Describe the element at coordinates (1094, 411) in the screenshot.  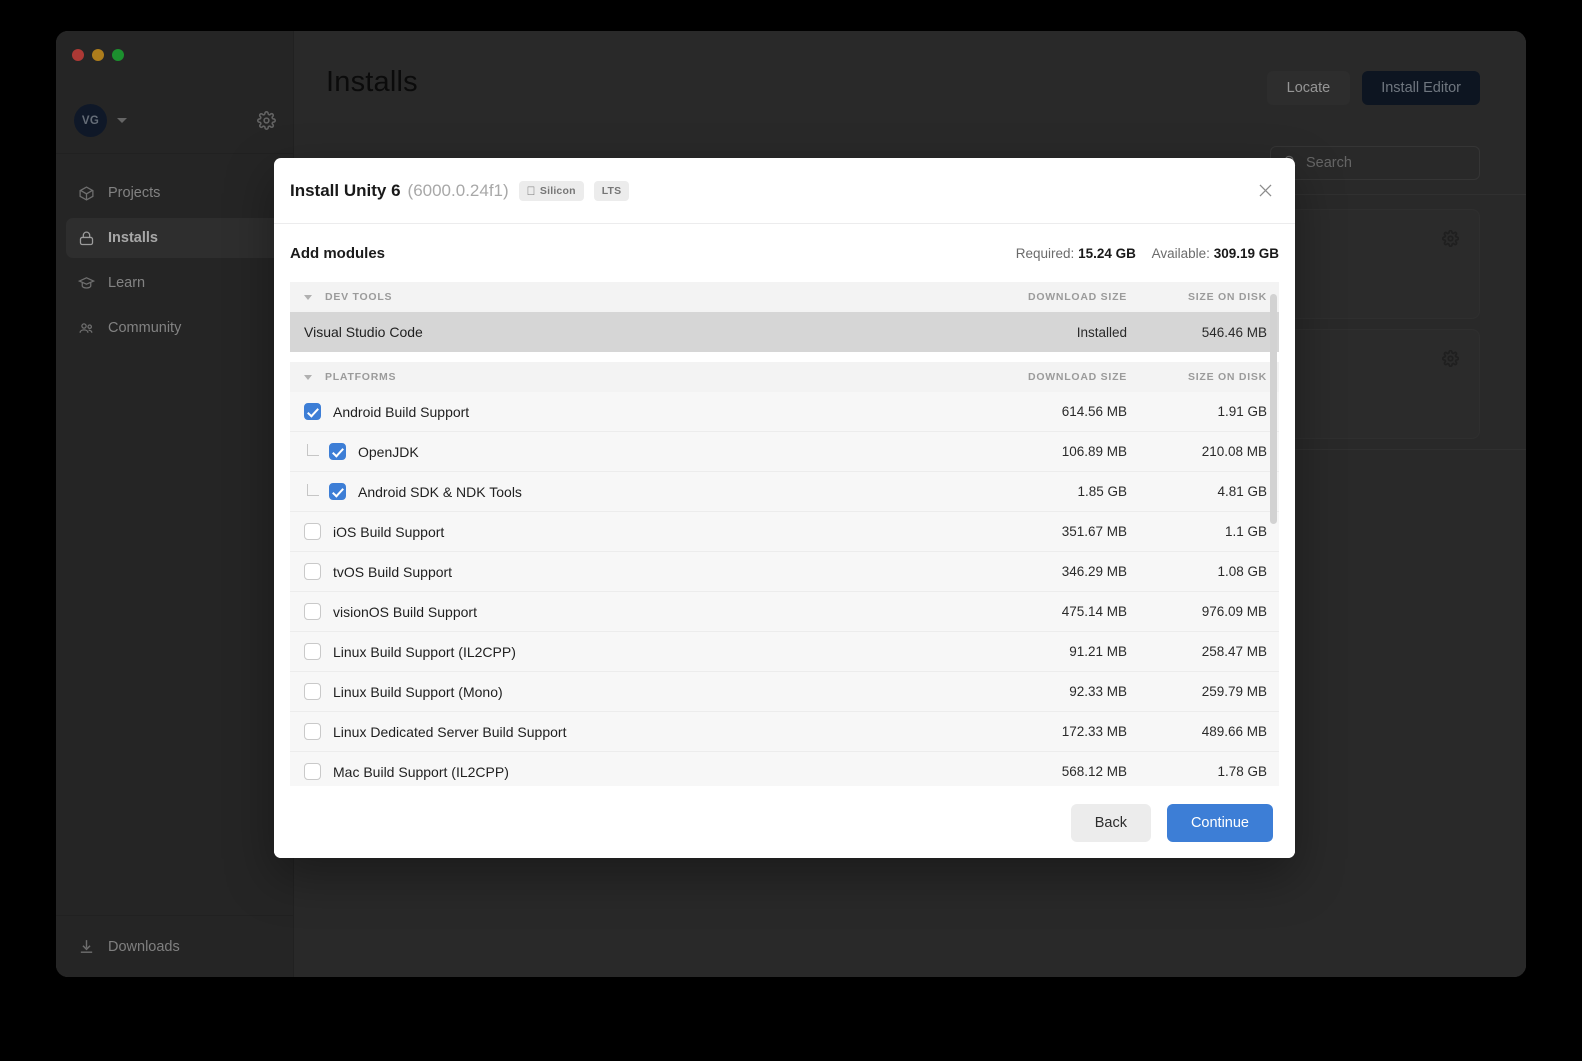
I see `module-download-size: 614.56 MB` at that location.